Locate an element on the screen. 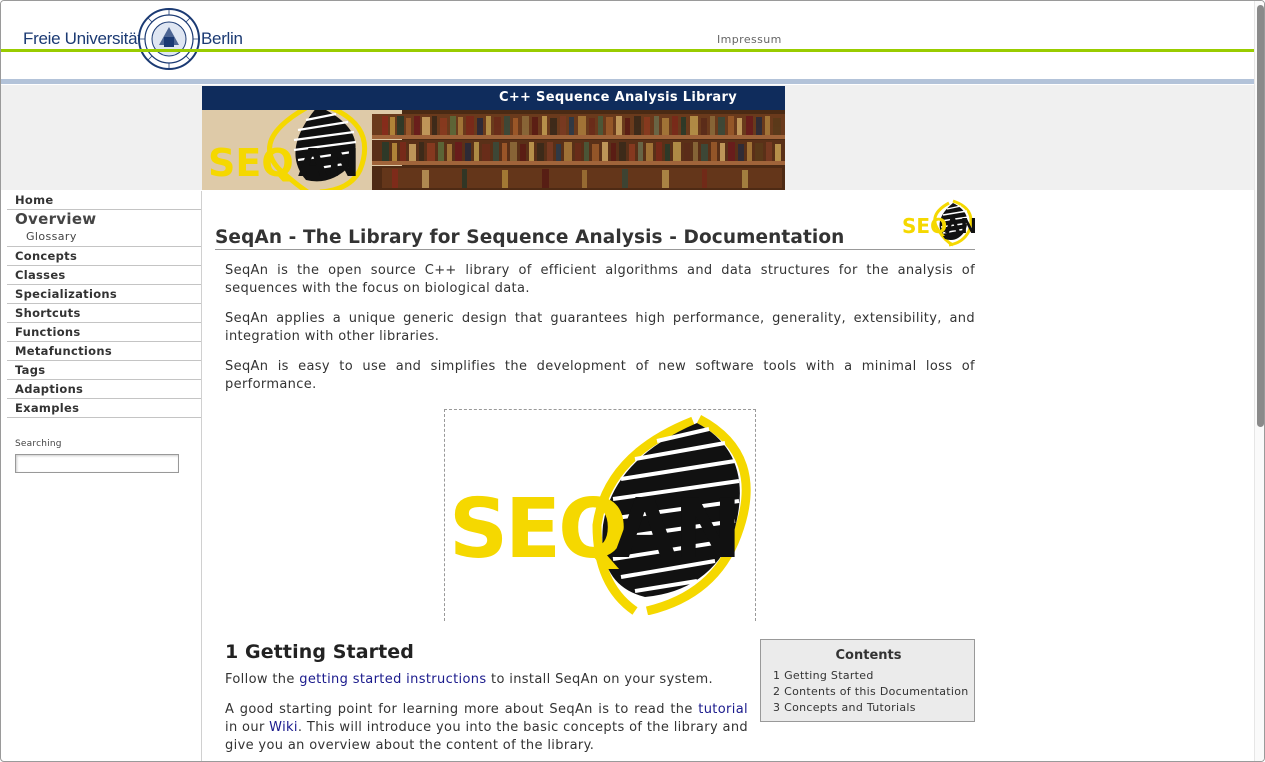 The image size is (1265, 762). seqan-banner: C++ Sequence Analysis Library SEQ AN is located at coordinates (493, 138).